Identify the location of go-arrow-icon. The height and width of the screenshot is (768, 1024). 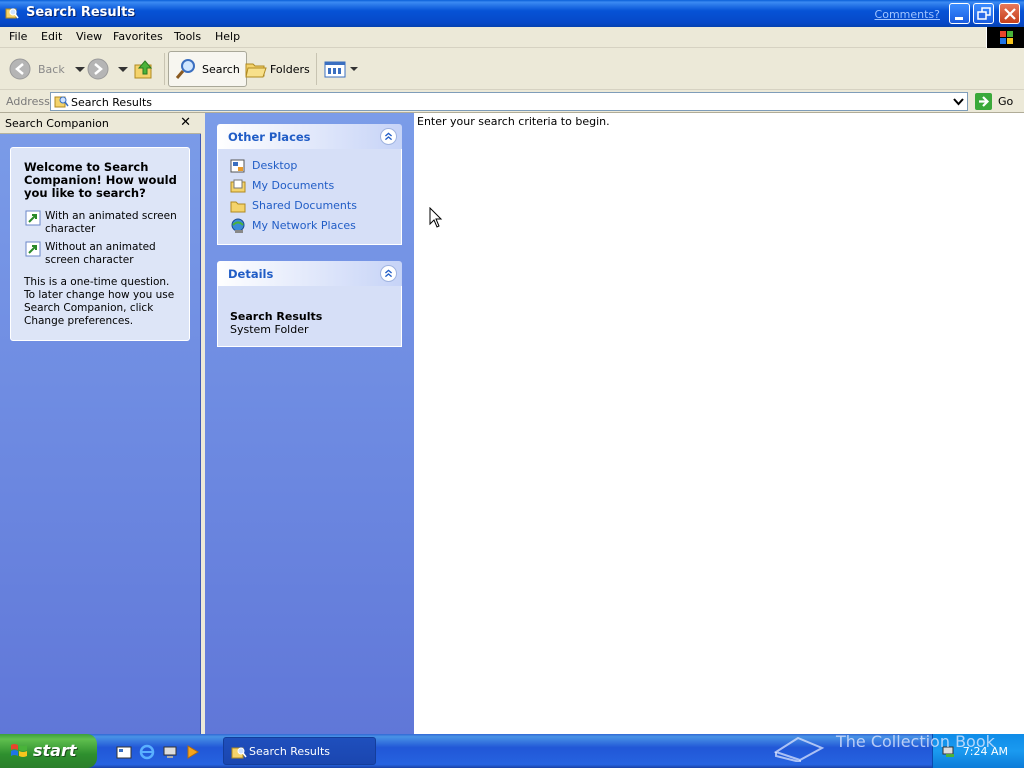
(983, 101).